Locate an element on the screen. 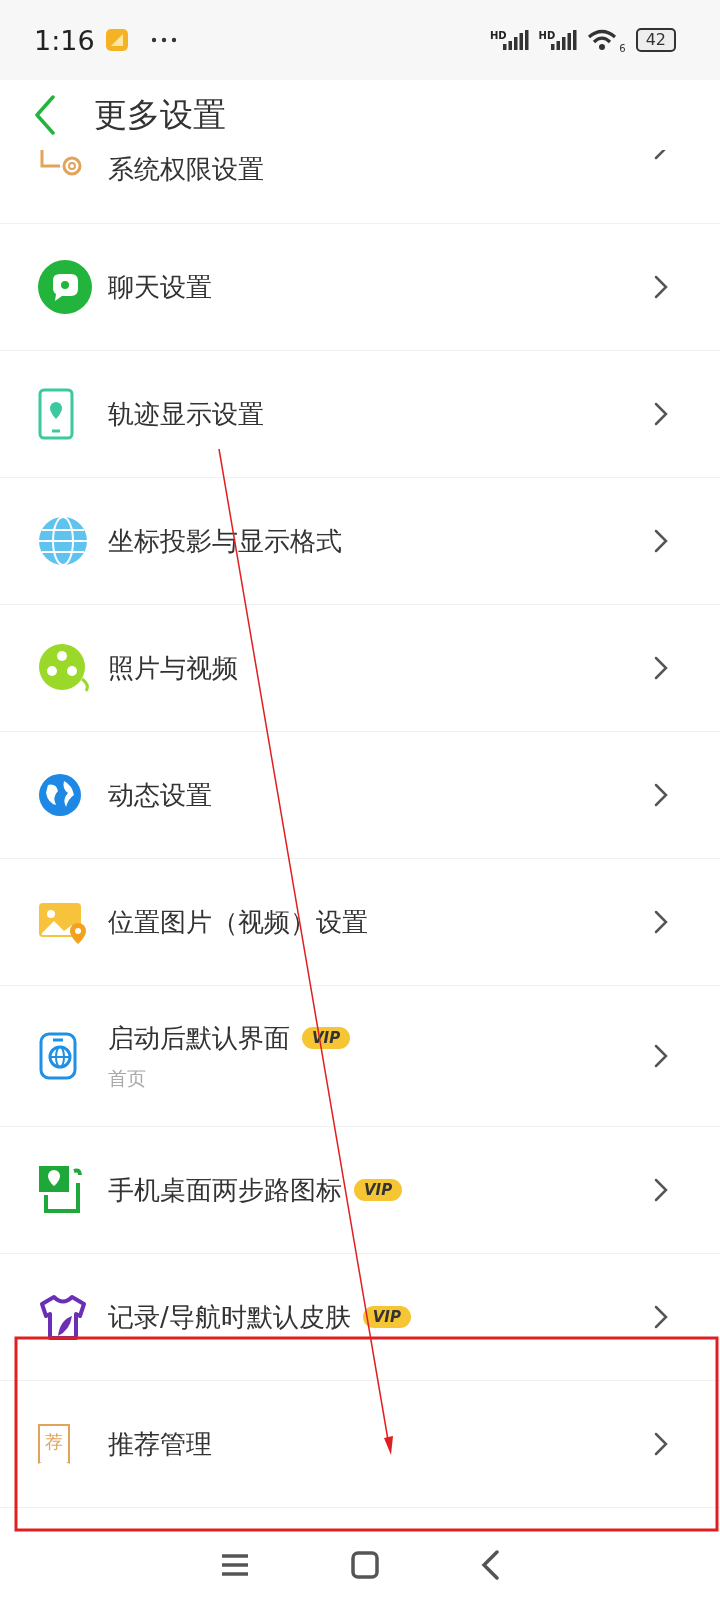 This screenshot has height=1600, width=720. item-label: 轨迹显示设置 is located at coordinates (186, 414).